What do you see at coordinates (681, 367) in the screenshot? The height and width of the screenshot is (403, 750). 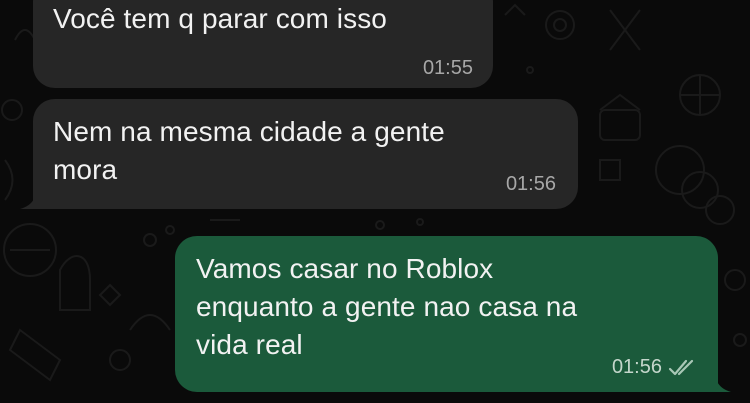 I see `double-check-icon` at bounding box center [681, 367].